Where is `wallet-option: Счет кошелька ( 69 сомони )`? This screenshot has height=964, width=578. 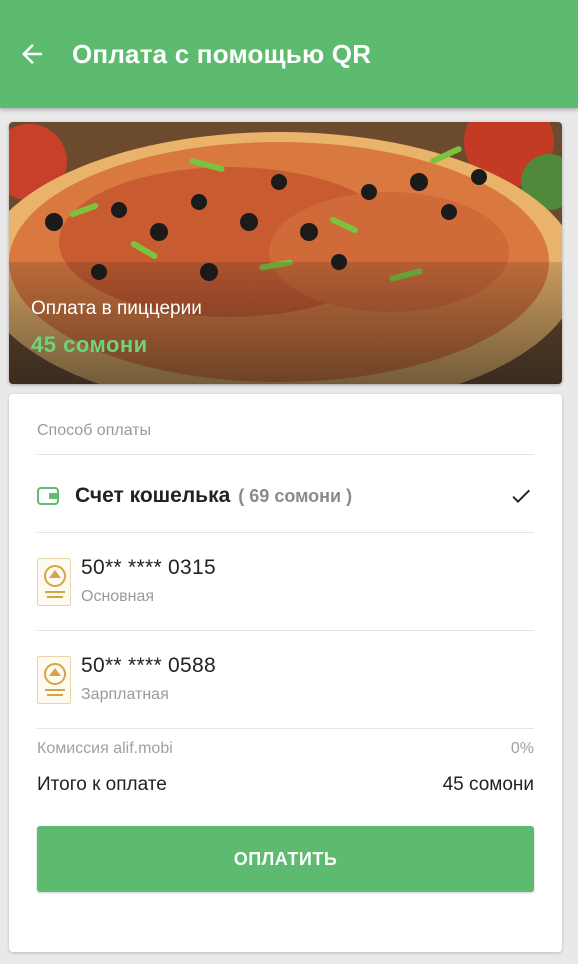 wallet-option: Счет кошелька ( 69 сомони ) is located at coordinates (285, 496).